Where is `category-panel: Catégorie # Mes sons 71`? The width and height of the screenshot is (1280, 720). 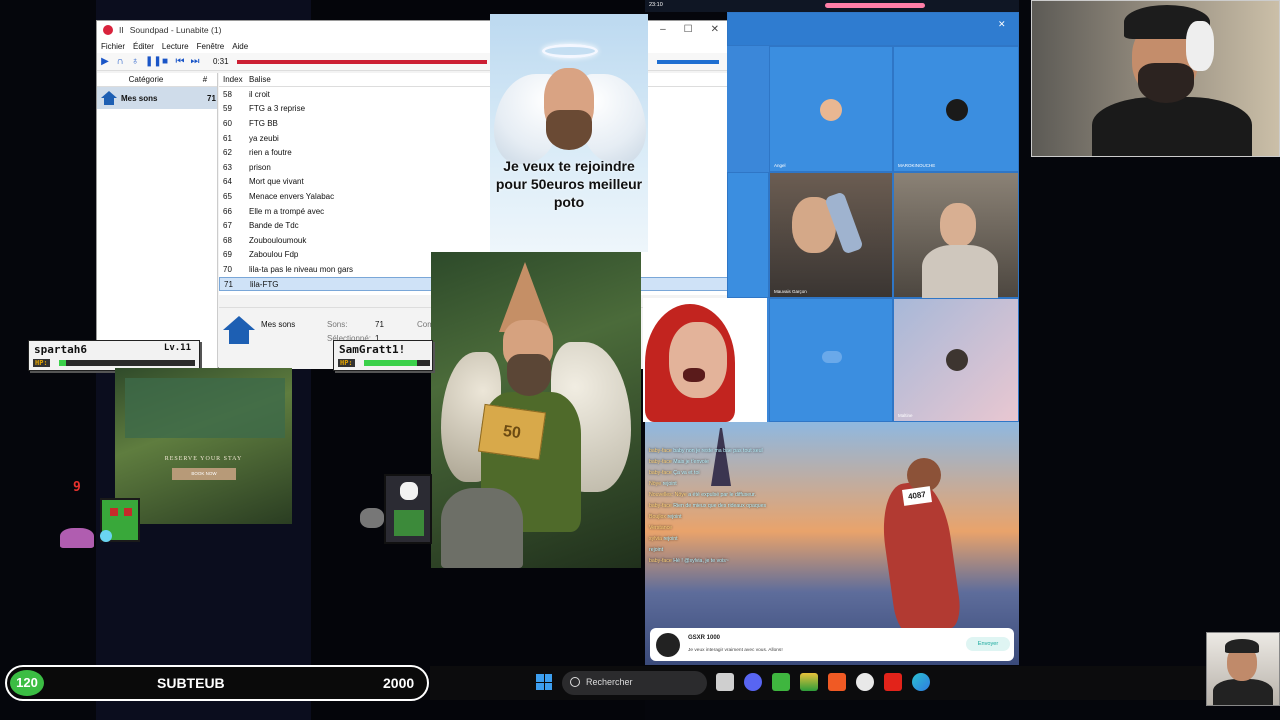 category-panel: Catégorie # Mes sons 71 is located at coordinates (157, 221).